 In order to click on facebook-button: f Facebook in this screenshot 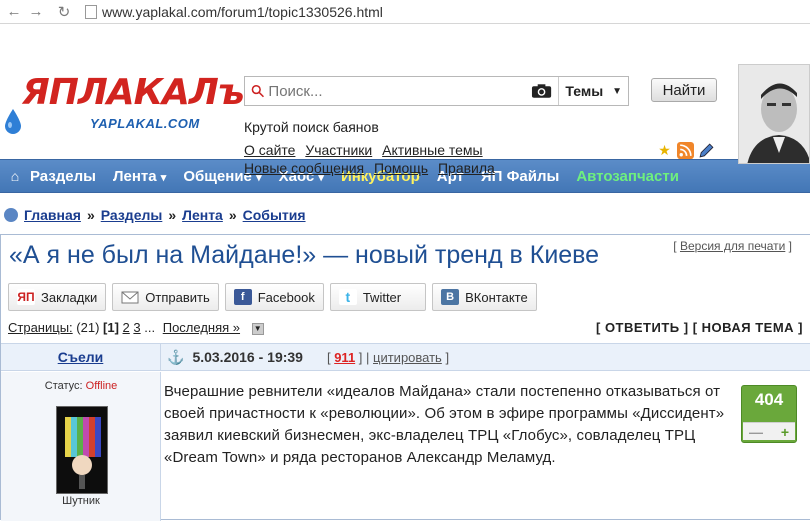, I will do `click(274, 297)`.